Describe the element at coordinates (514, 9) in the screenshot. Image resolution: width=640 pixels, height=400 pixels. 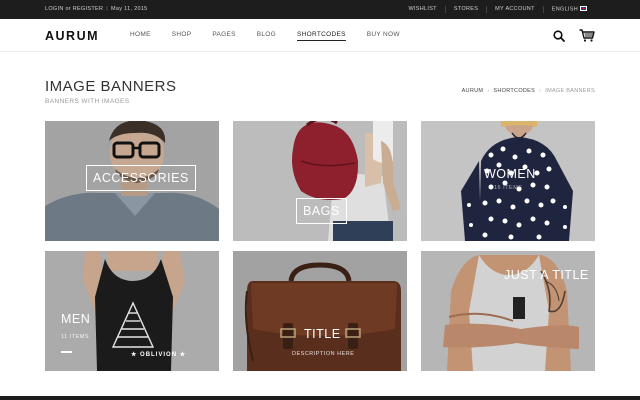
I see `my-account-link: MY ACCOUNT` at that location.